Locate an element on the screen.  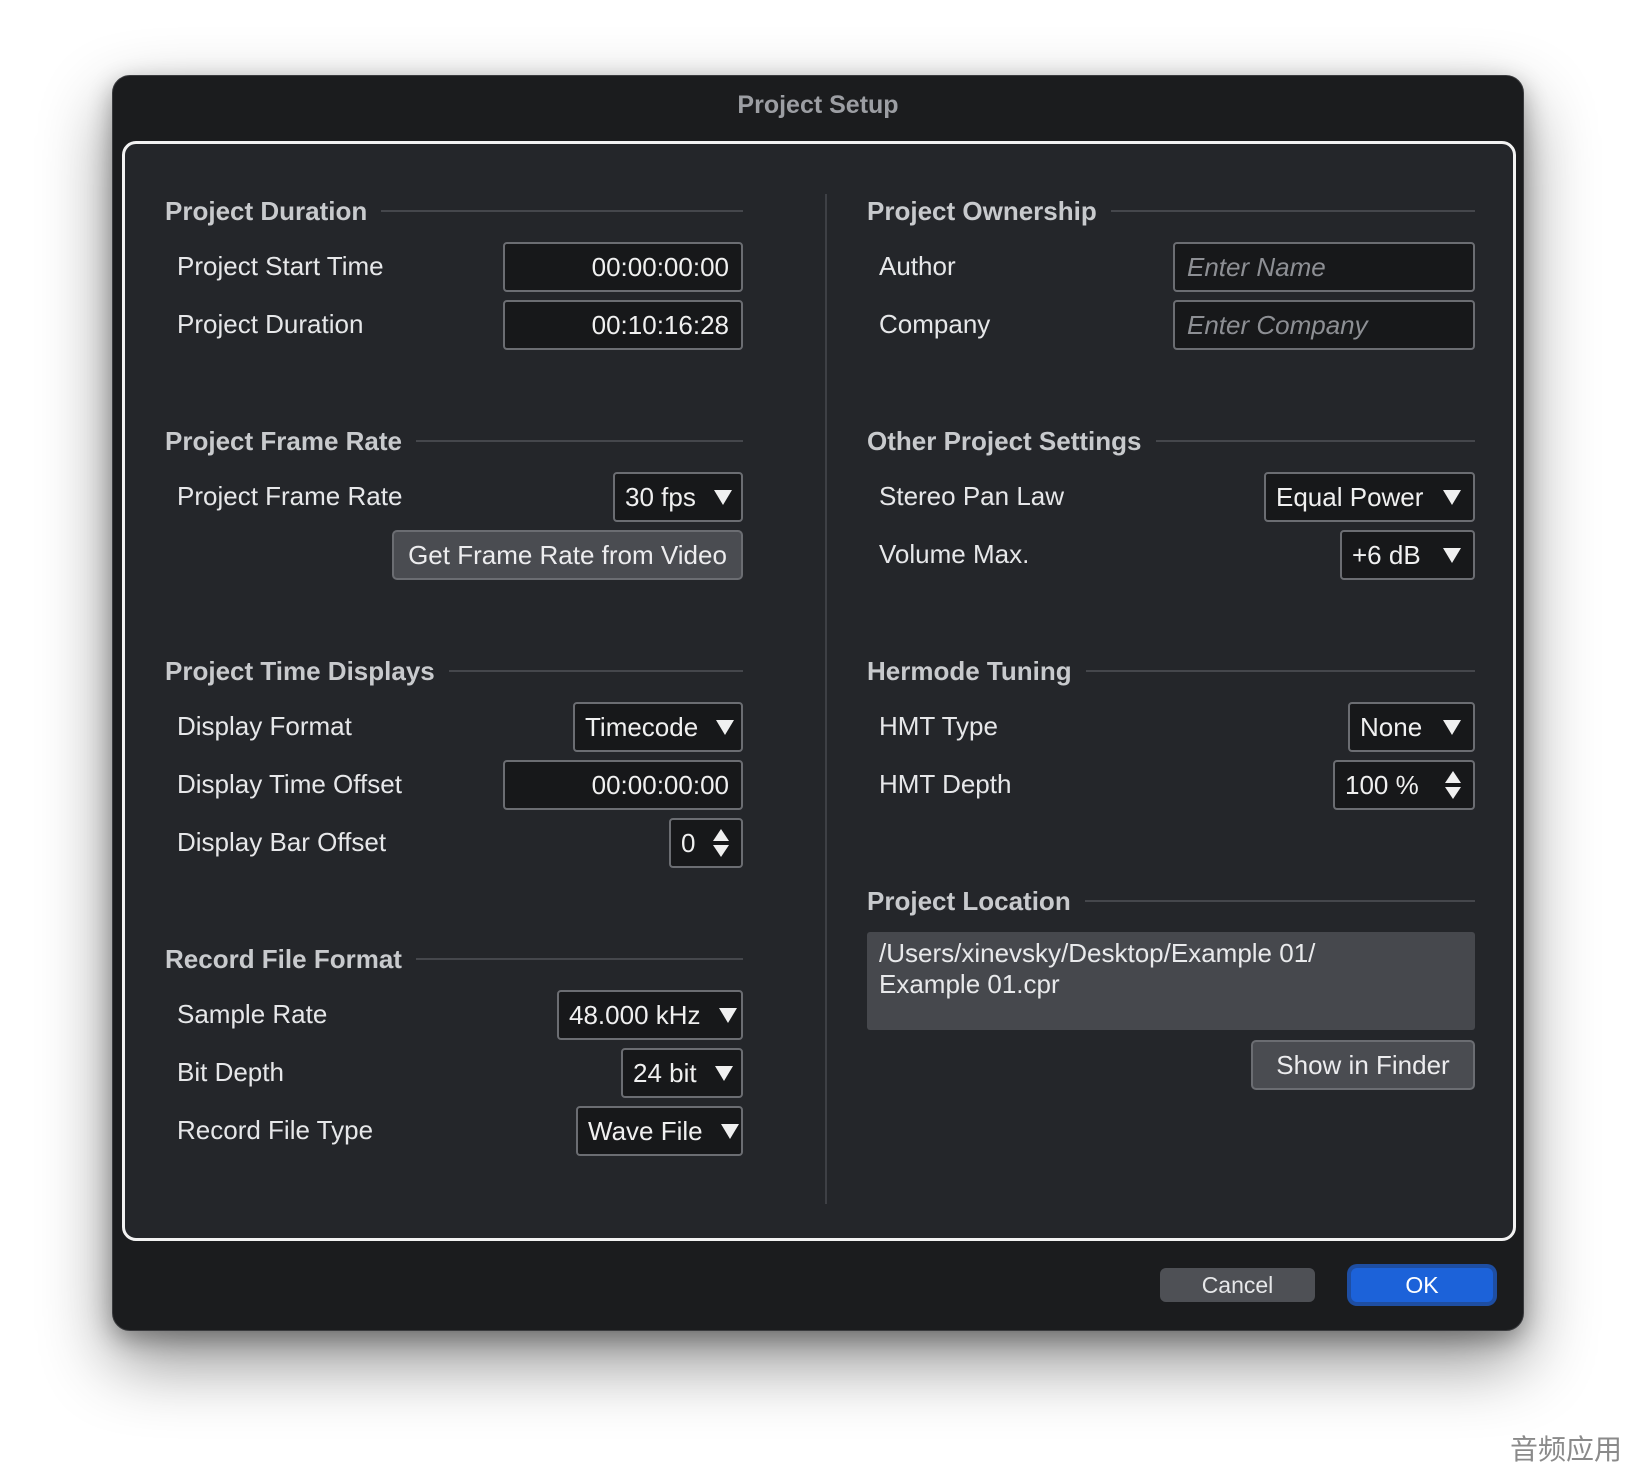
display-bar-offset-stepper: 0 is located at coordinates (706, 843).